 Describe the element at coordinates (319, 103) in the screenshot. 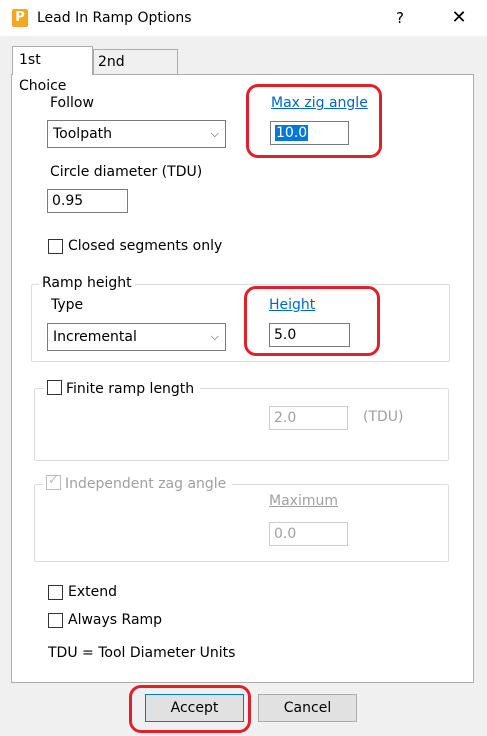

I see `max-zig-angle-link: Max zig angle` at that location.